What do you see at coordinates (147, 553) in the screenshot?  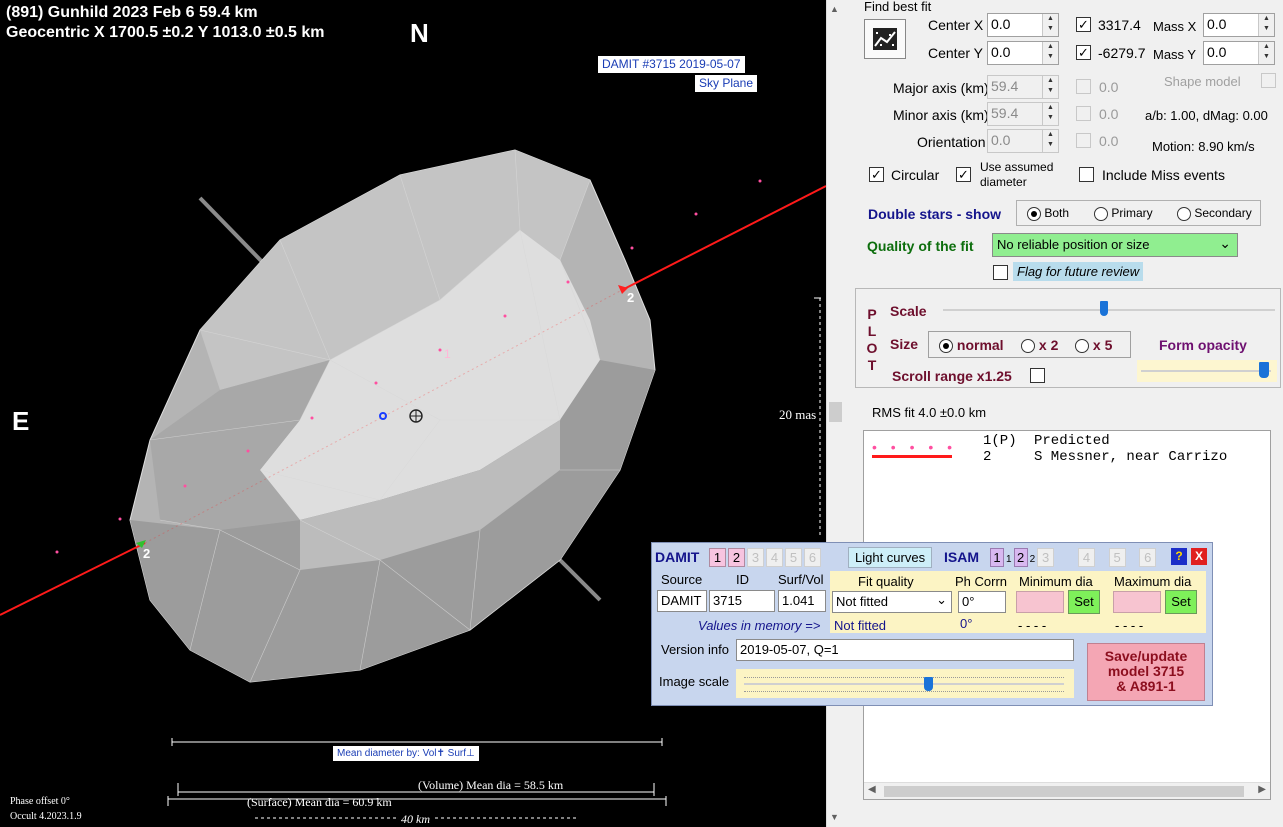 I see `chord-2-label-start: 2` at bounding box center [147, 553].